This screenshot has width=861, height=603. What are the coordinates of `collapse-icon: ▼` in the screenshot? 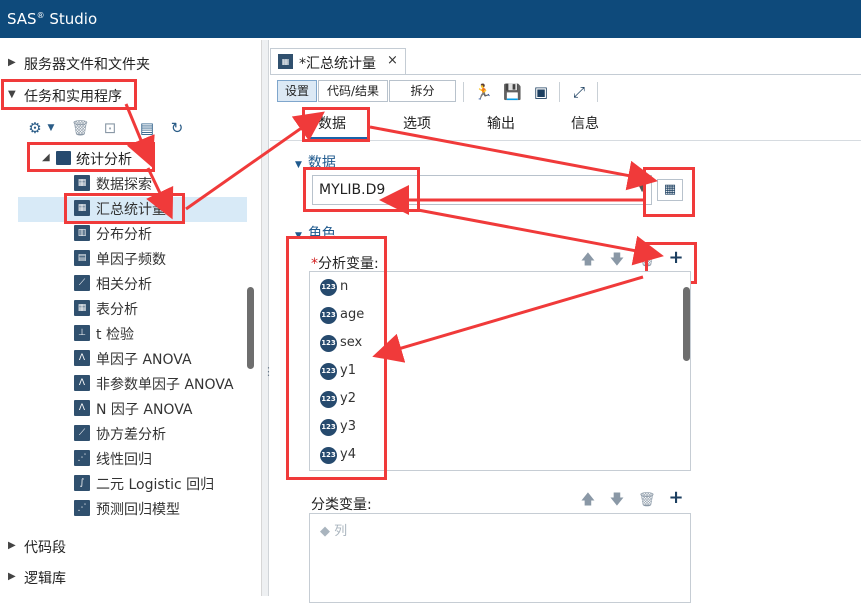 It's located at (298, 165).